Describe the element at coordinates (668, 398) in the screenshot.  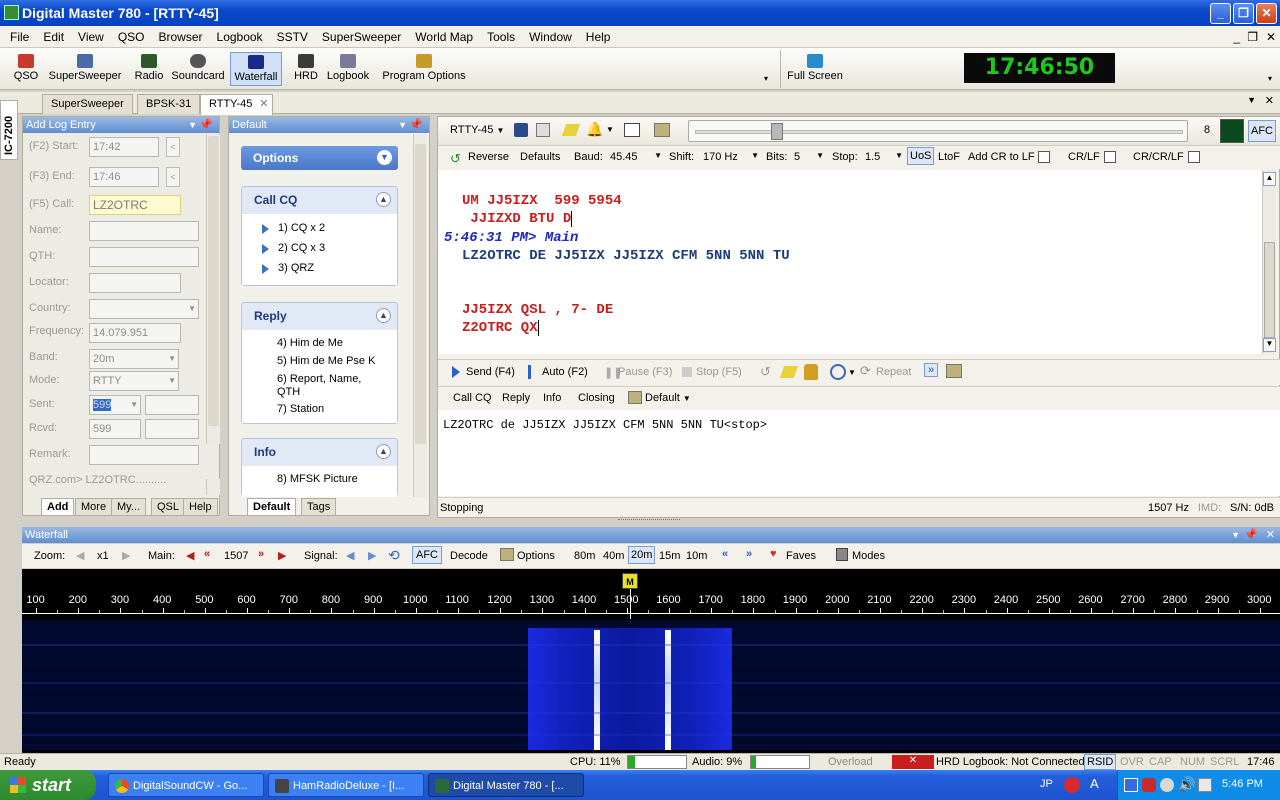
I see `macro-set-select: Default ▼` at that location.